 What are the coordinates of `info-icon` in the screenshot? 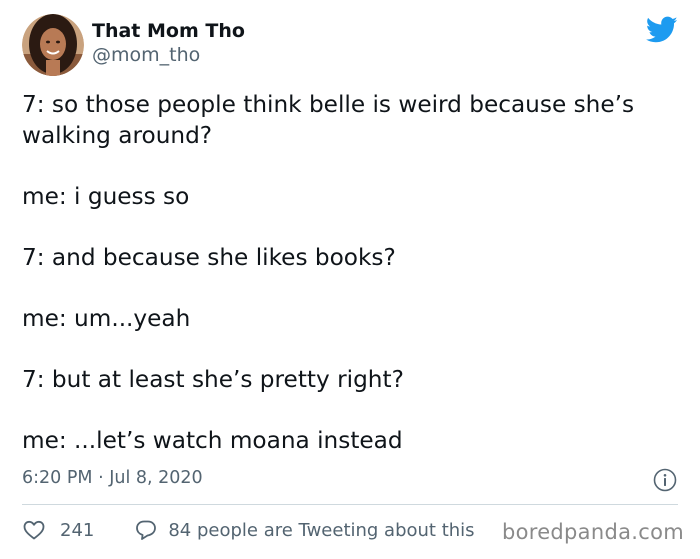 It's located at (665, 480).